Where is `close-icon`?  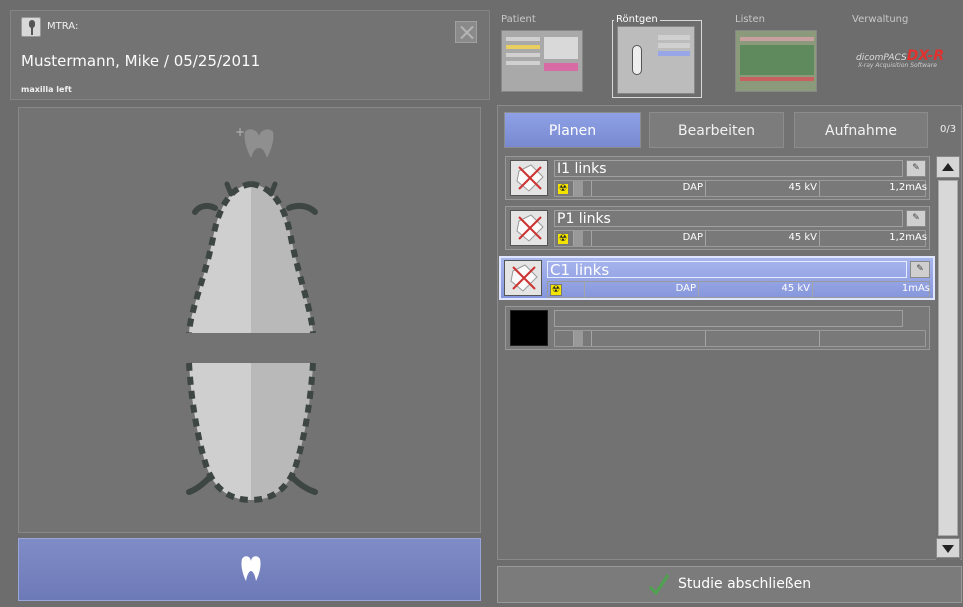 close-icon is located at coordinates (466, 32).